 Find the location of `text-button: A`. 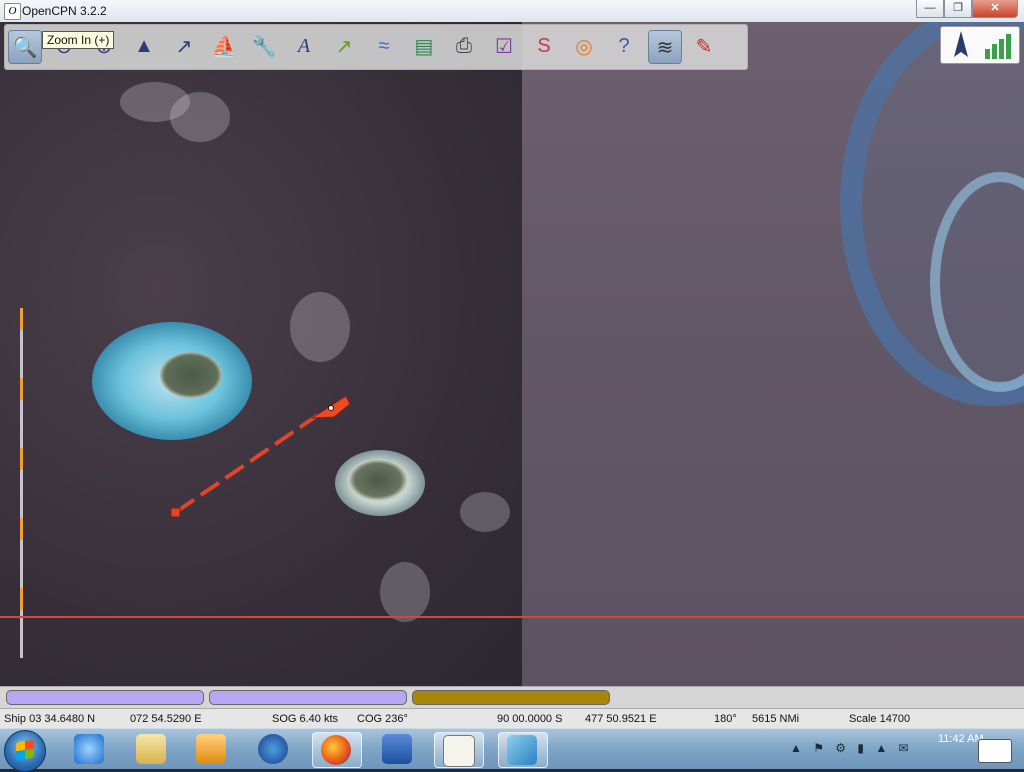

text-button: A is located at coordinates (304, 46).